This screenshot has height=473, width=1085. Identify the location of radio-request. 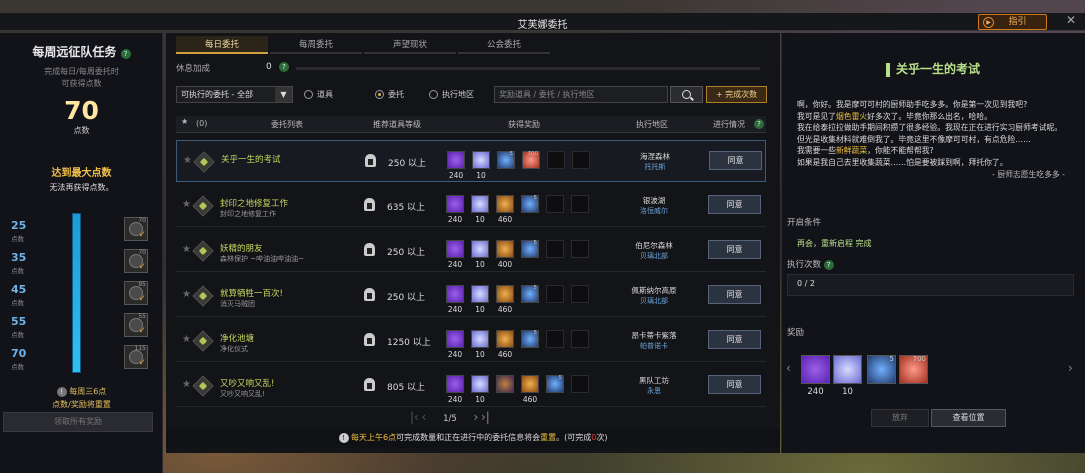
(379, 94).